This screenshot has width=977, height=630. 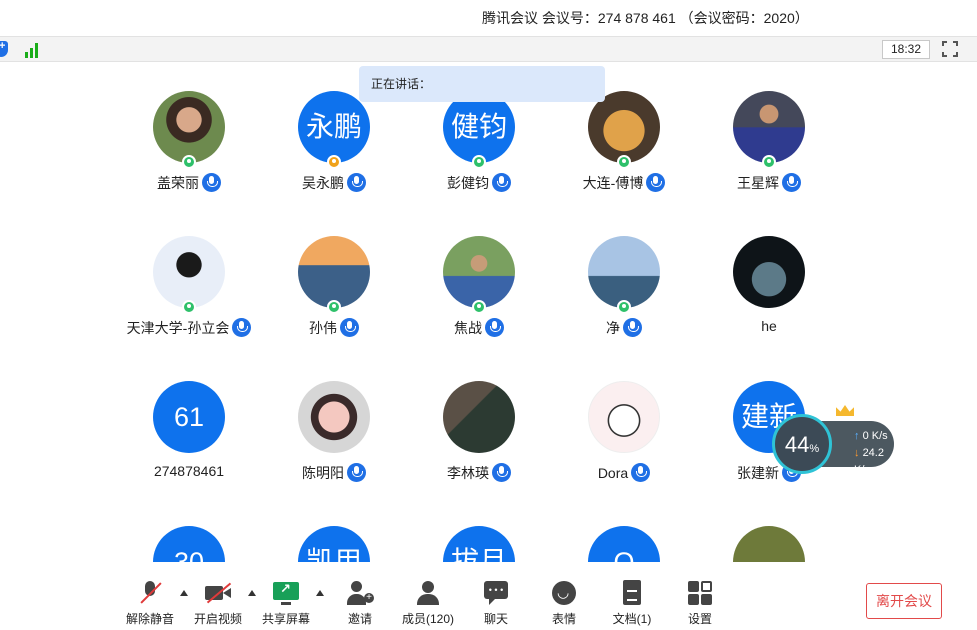 I want to click on participant-name: 陈明阳, so click(x=323, y=473).